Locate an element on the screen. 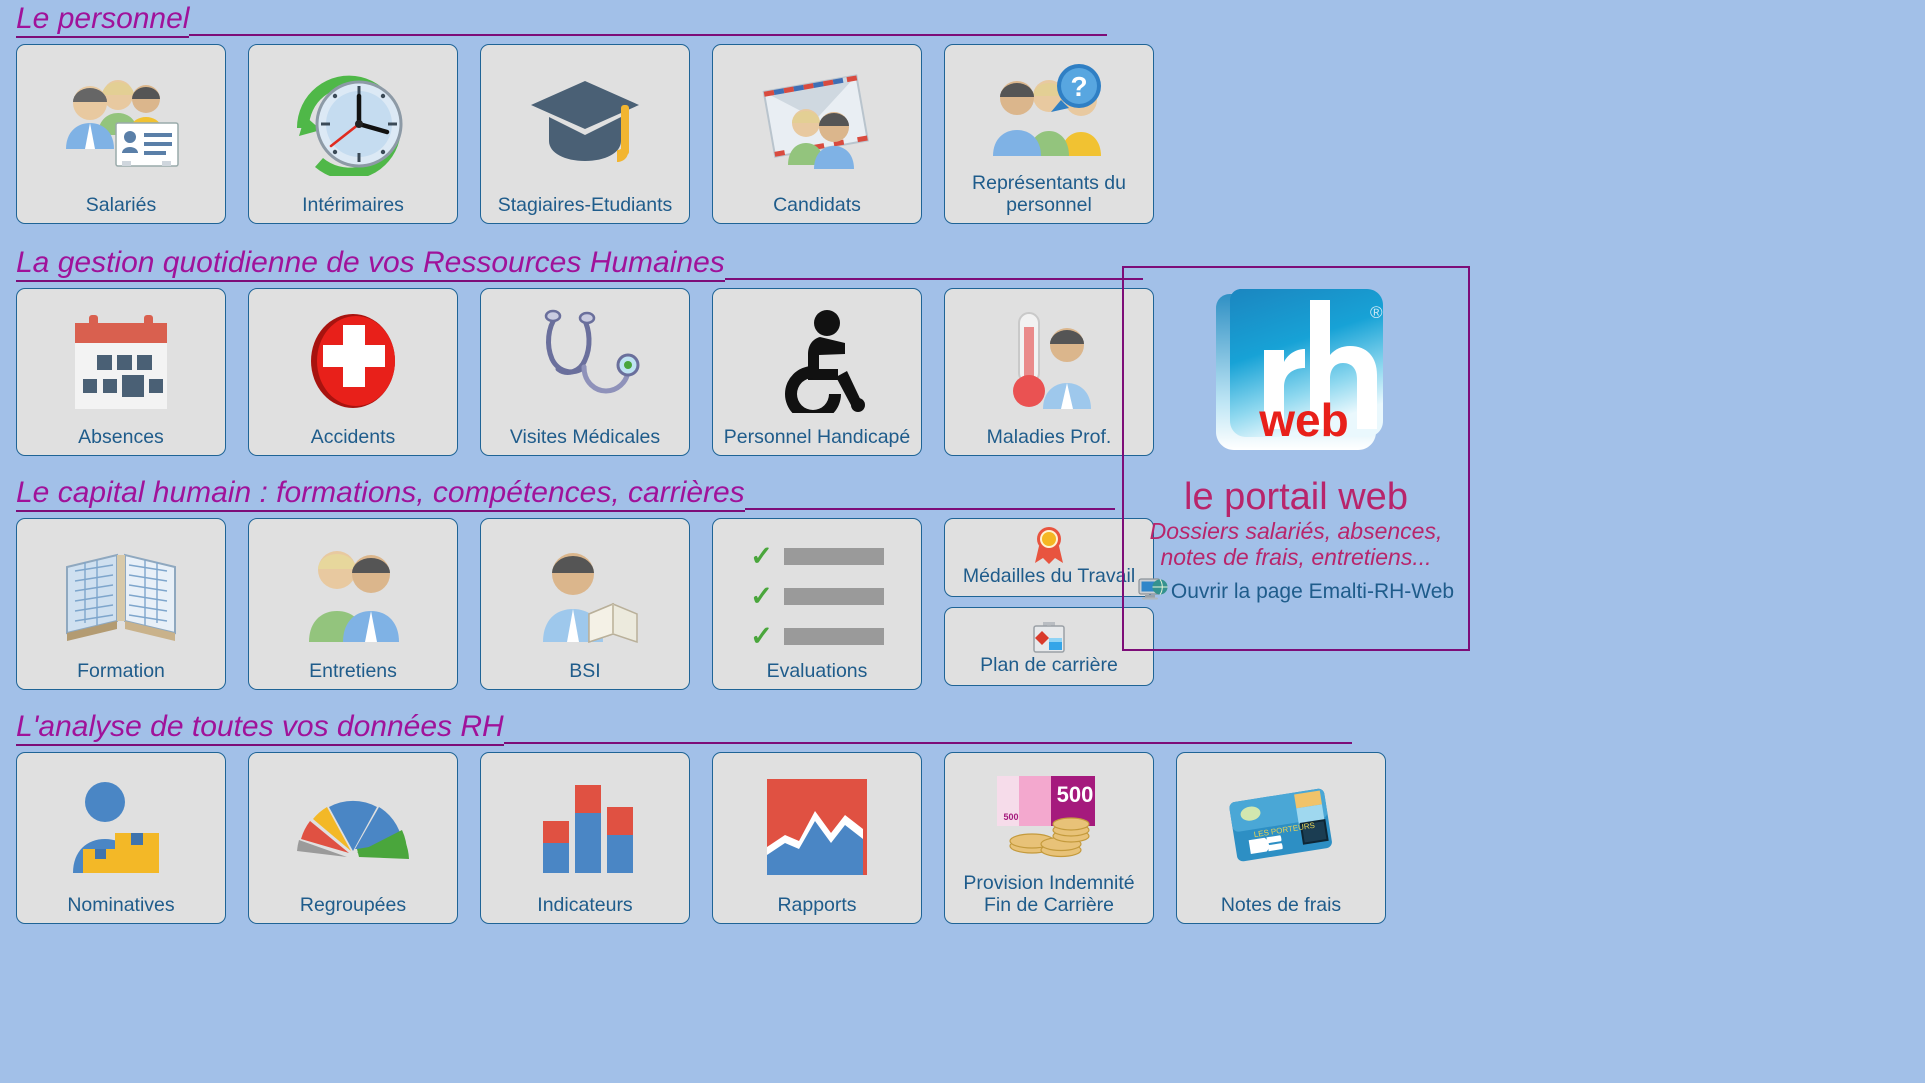 The width and height of the screenshot is (1925, 1083). red-cross-icon is located at coordinates (353, 361).